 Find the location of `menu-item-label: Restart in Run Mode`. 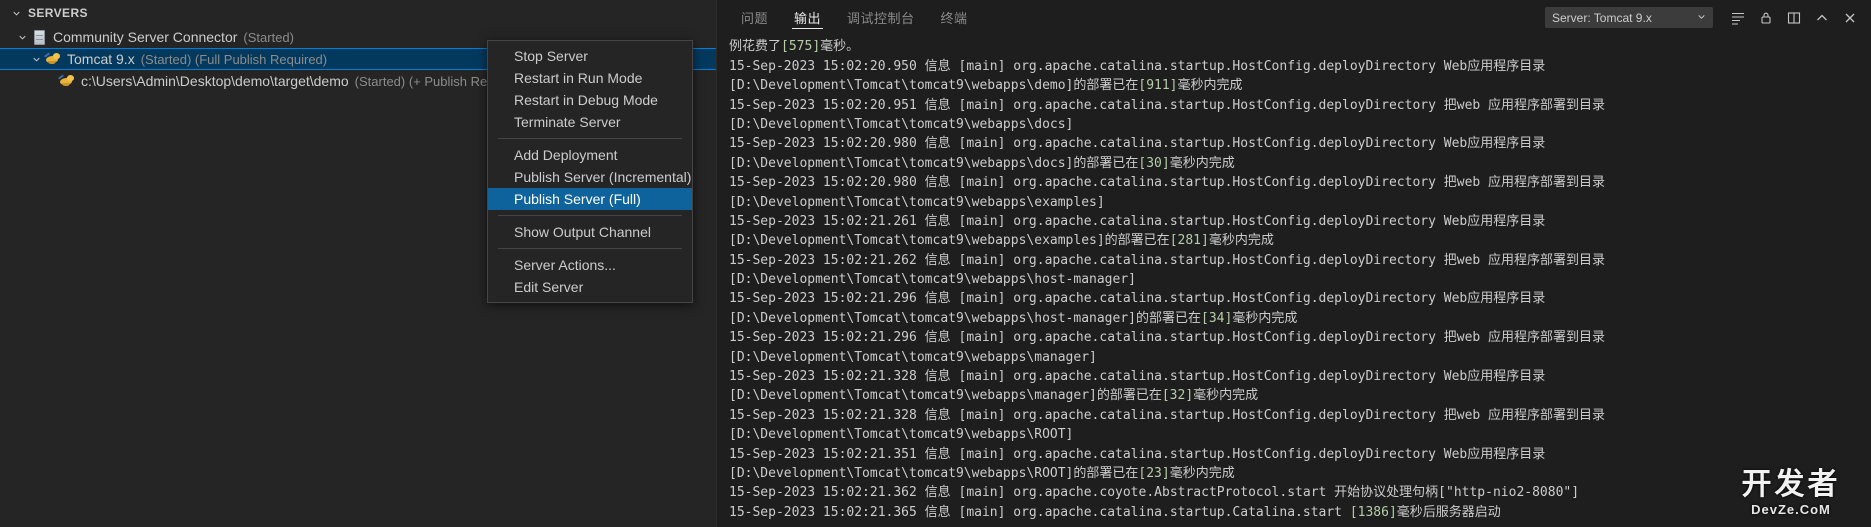

menu-item-label: Restart in Run Mode is located at coordinates (578, 78).